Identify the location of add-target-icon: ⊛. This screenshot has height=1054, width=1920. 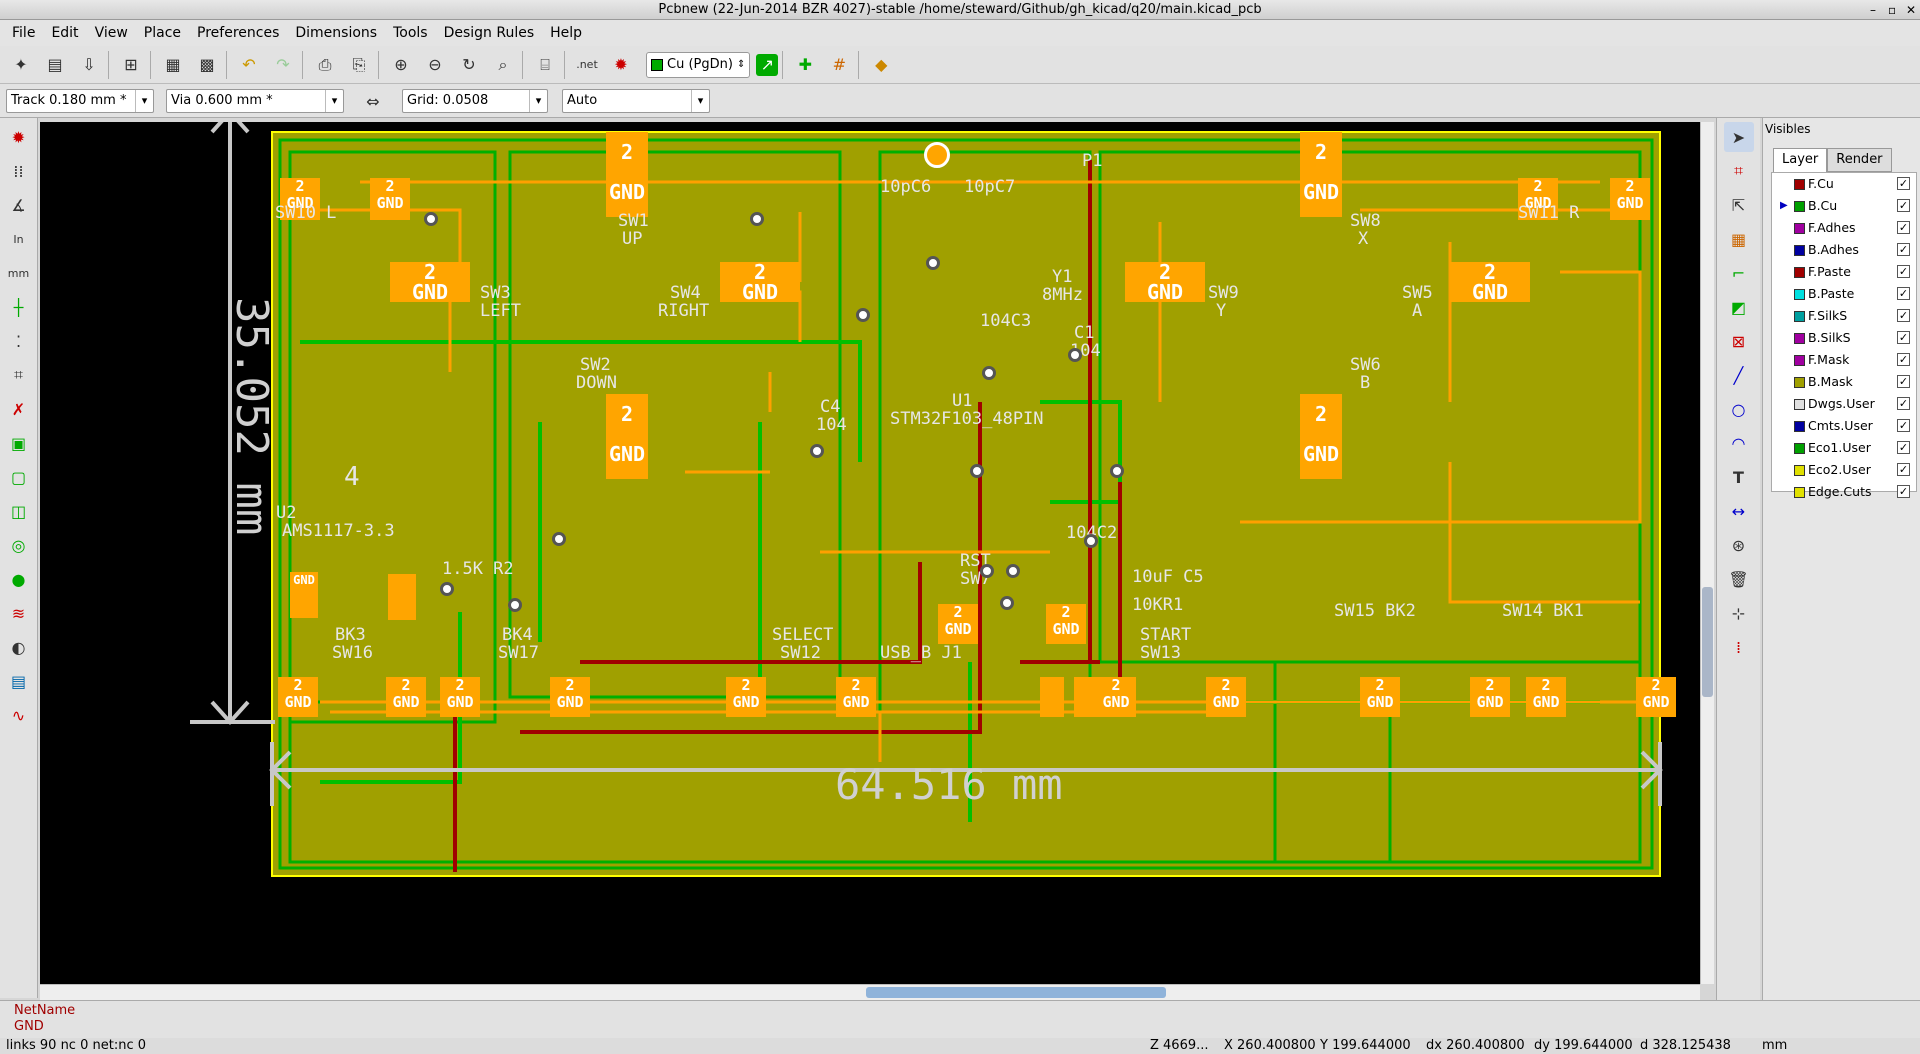
(1739, 545).